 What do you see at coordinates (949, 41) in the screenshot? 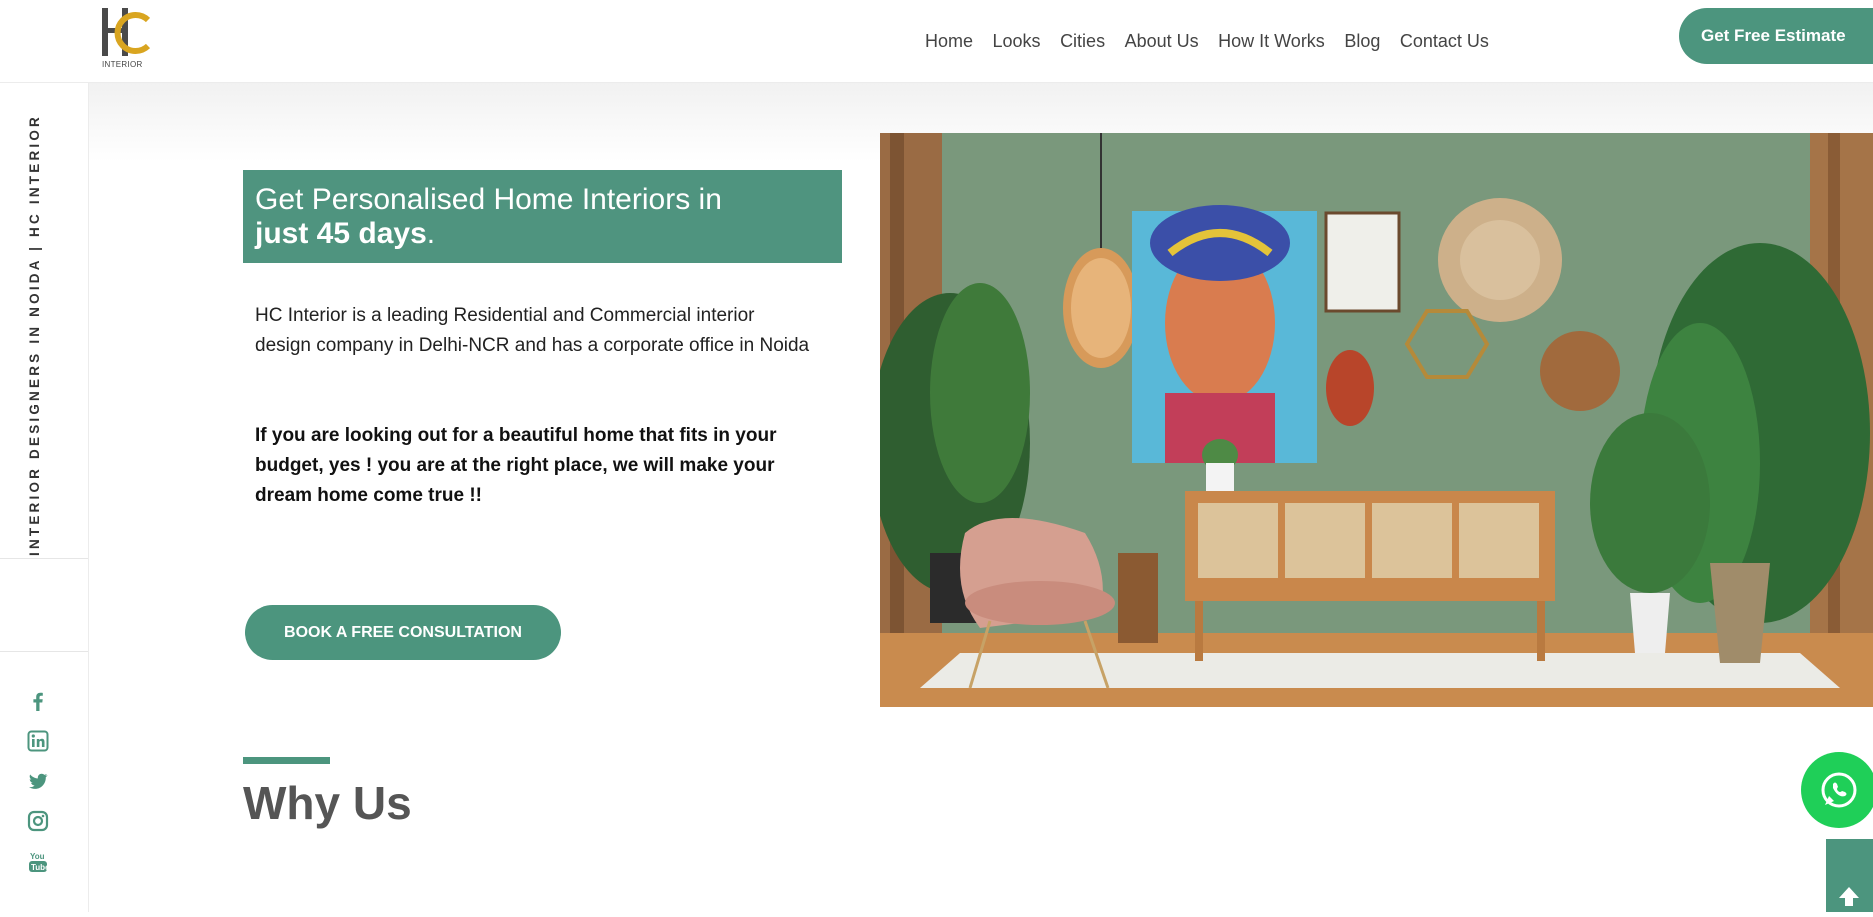
I see `nav-home: Home` at bounding box center [949, 41].